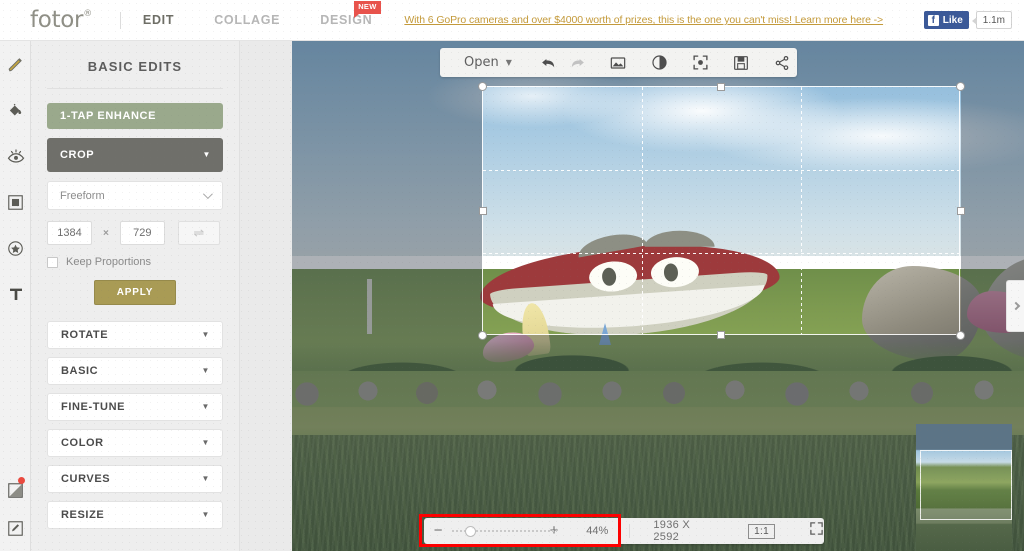 This screenshot has width=1024, height=551. I want to click on edit-square-icon, so click(15, 528).